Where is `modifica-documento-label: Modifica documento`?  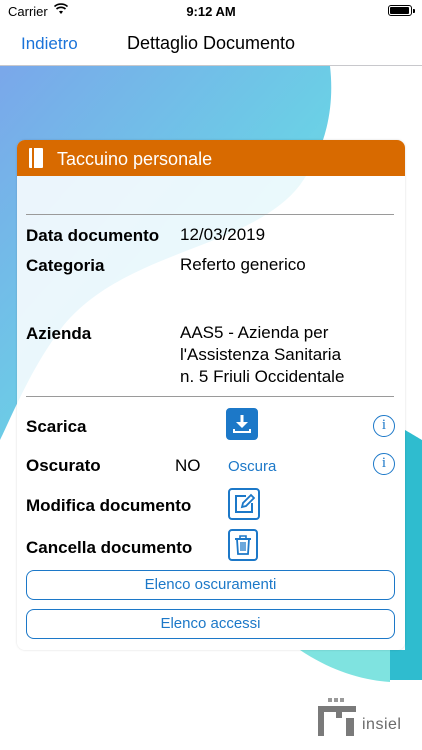 modifica-documento-label: Modifica documento is located at coordinates (109, 505).